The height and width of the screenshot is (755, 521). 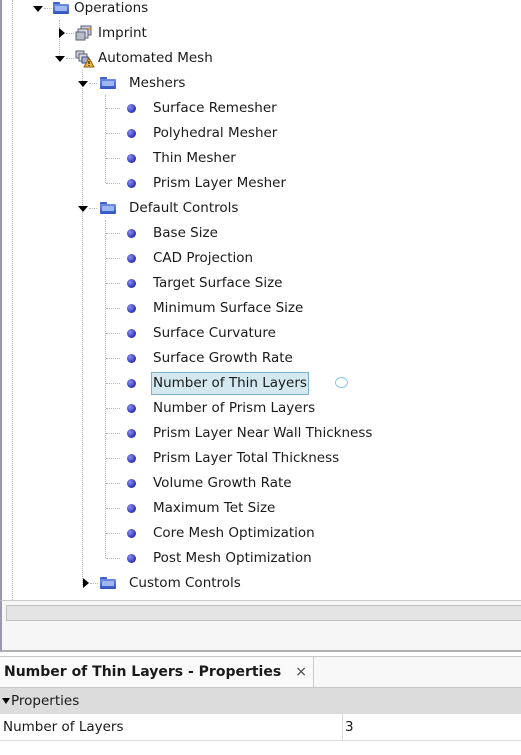 I want to click on tree-leaf-thin-mesher: Thin Mesher, so click(x=261, y=158).